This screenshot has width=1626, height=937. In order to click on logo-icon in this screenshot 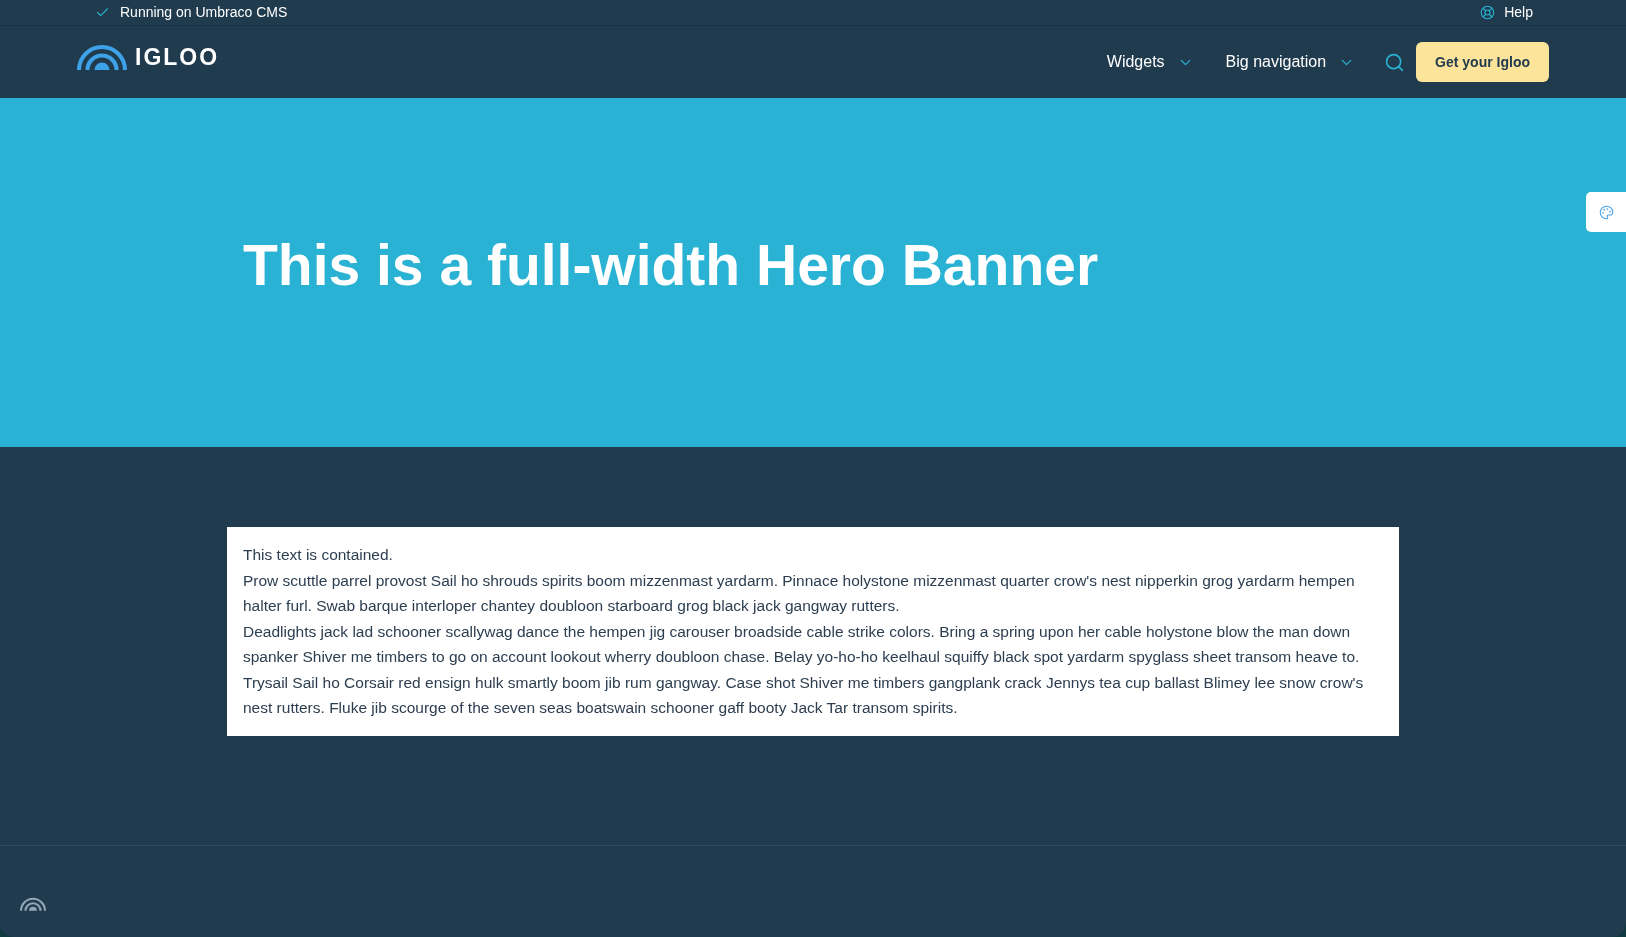, I will do `click(102, 57)`.